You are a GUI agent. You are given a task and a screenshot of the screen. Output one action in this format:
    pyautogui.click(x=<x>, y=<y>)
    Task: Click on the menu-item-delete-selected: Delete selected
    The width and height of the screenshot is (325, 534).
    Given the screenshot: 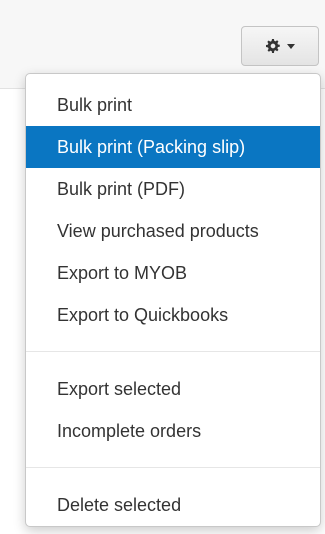 What is the action you would take?
    pyautogui.click(x=173, y=505)
    